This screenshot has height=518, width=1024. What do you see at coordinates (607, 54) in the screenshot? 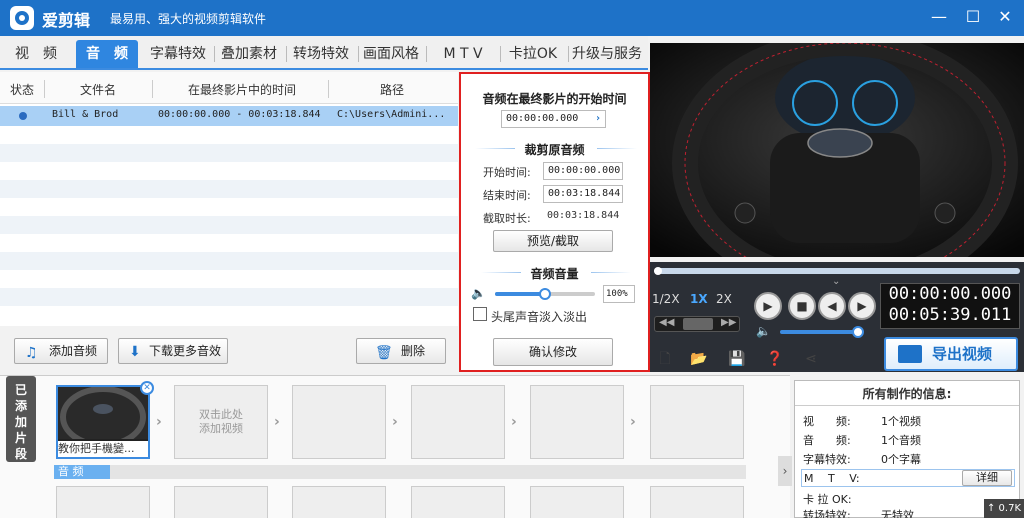
I see `tab-upgrade: 升级与服务` at bounding box center [607, 54].